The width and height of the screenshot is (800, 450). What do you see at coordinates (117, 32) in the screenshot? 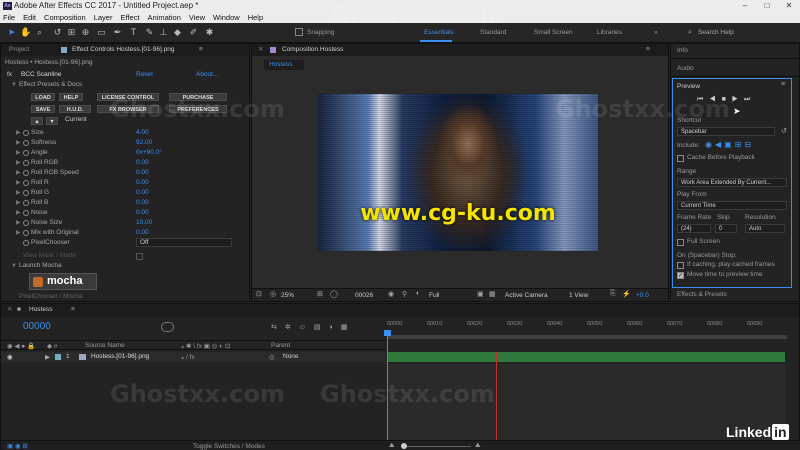
I see `pen-tool-icon: ✒` at bounding box center [117, 32].